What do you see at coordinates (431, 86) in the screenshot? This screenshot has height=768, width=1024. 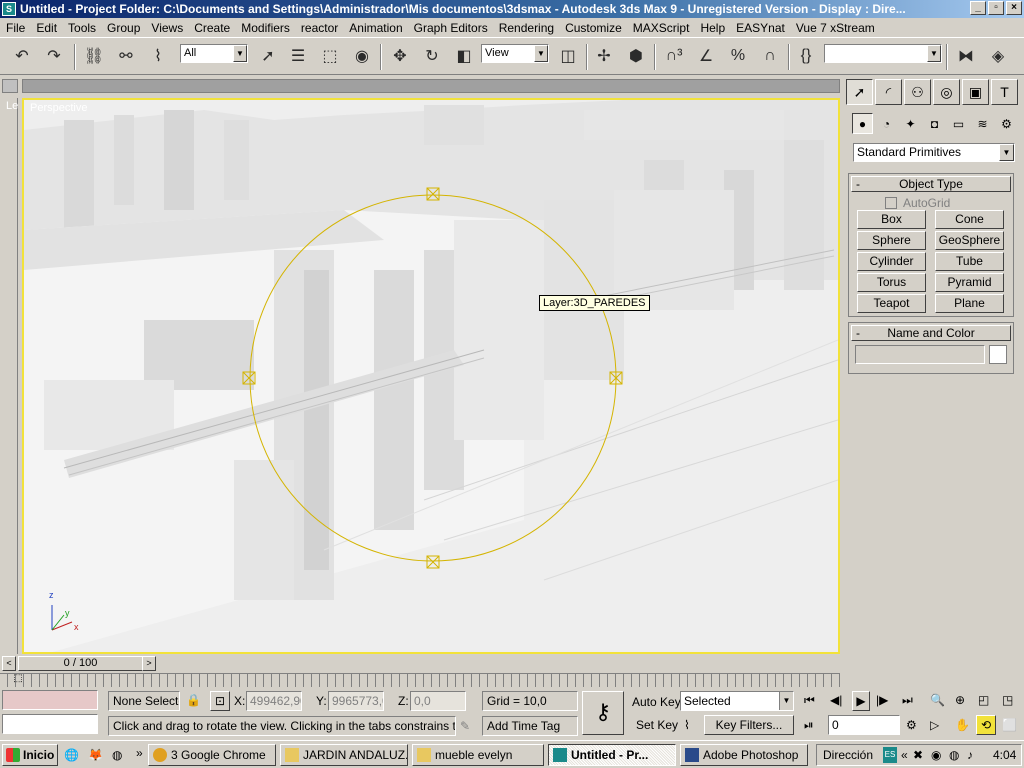 I see `viewport-track-bar` at bounding box center [431, 86].